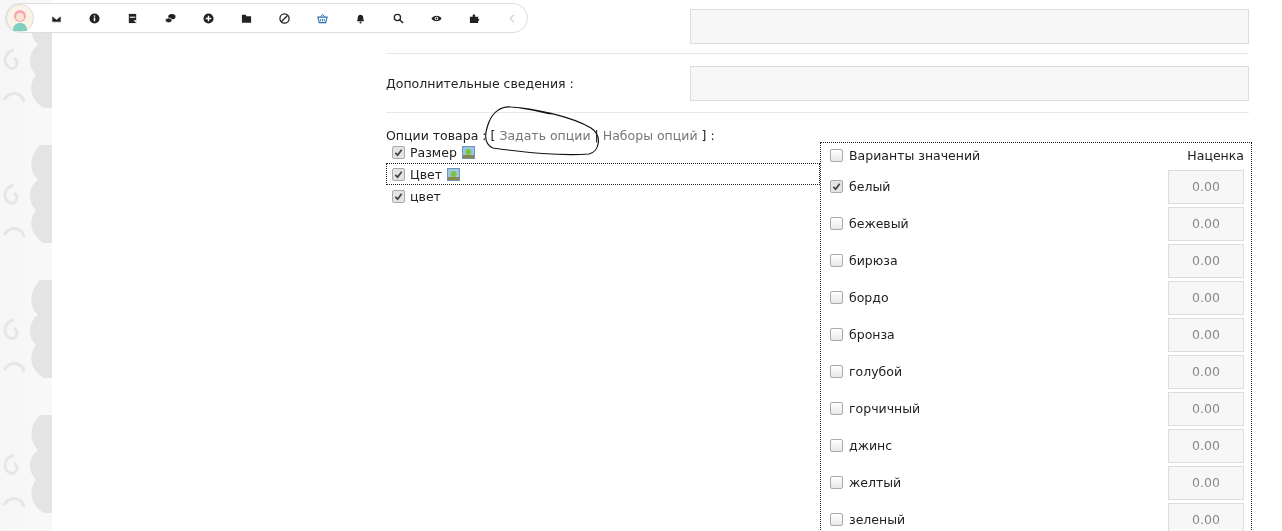  I want to click on option-name: Размер, so click(433, 152).